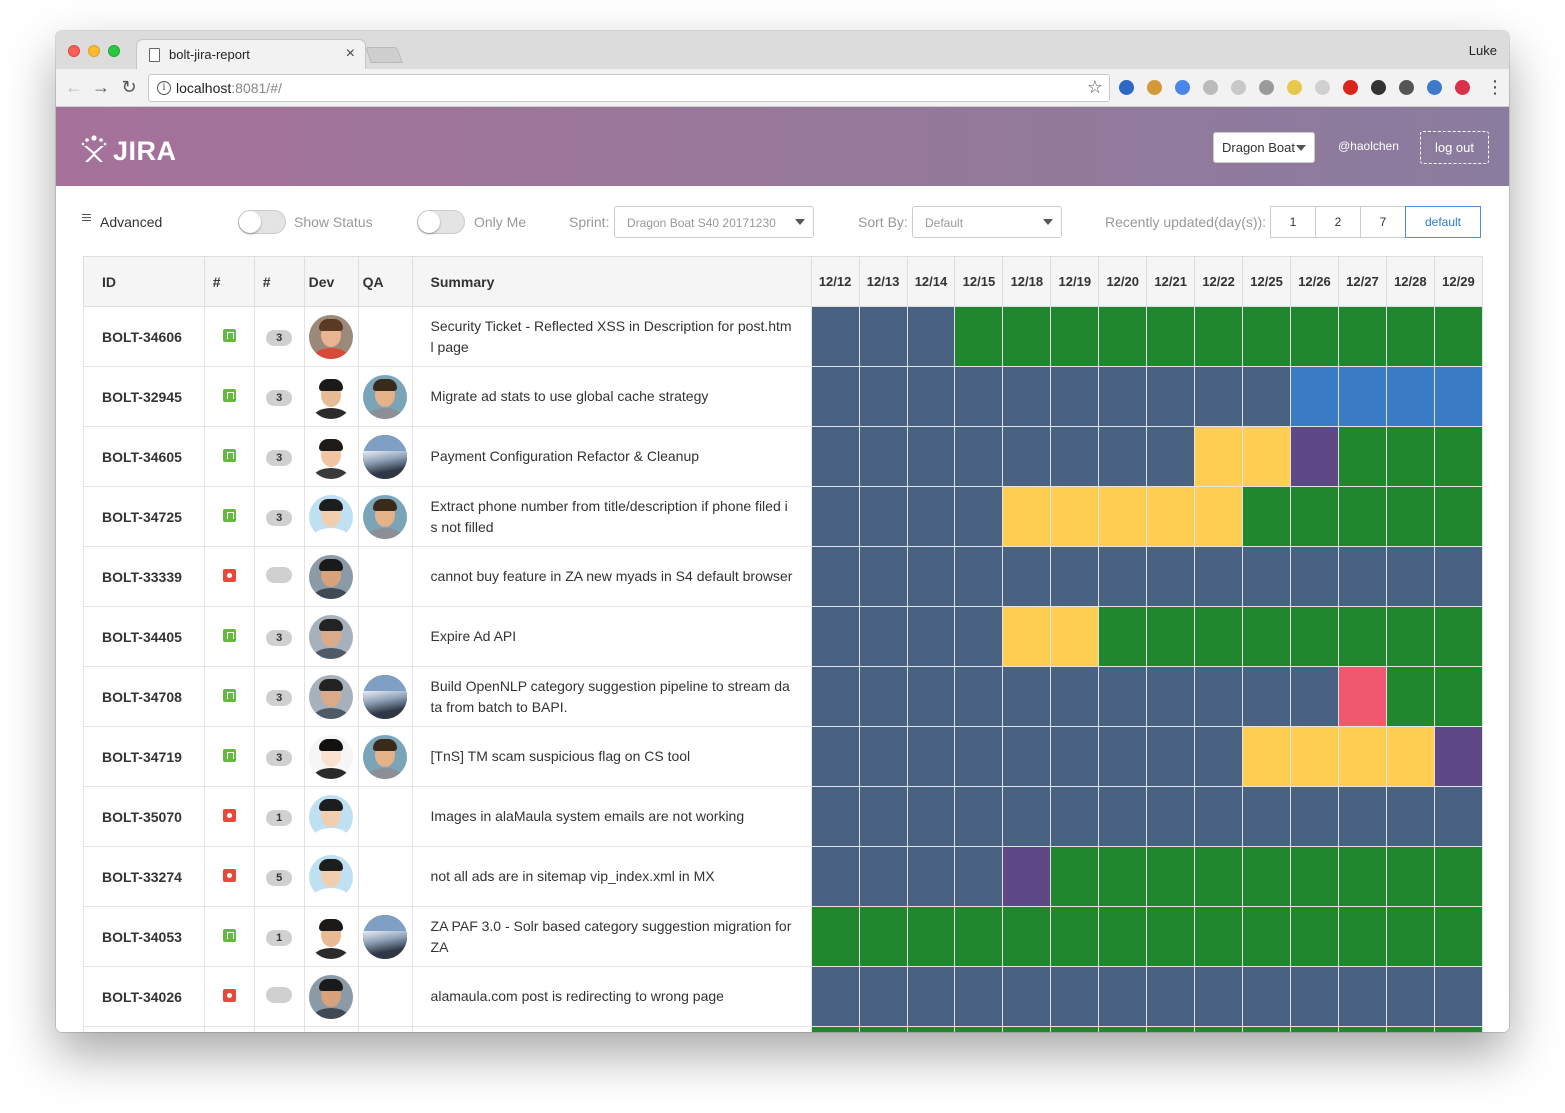 The height and width of the screenshot is (1113, 1565). I want to click on pin-extension-icon, so click(1266, 87).